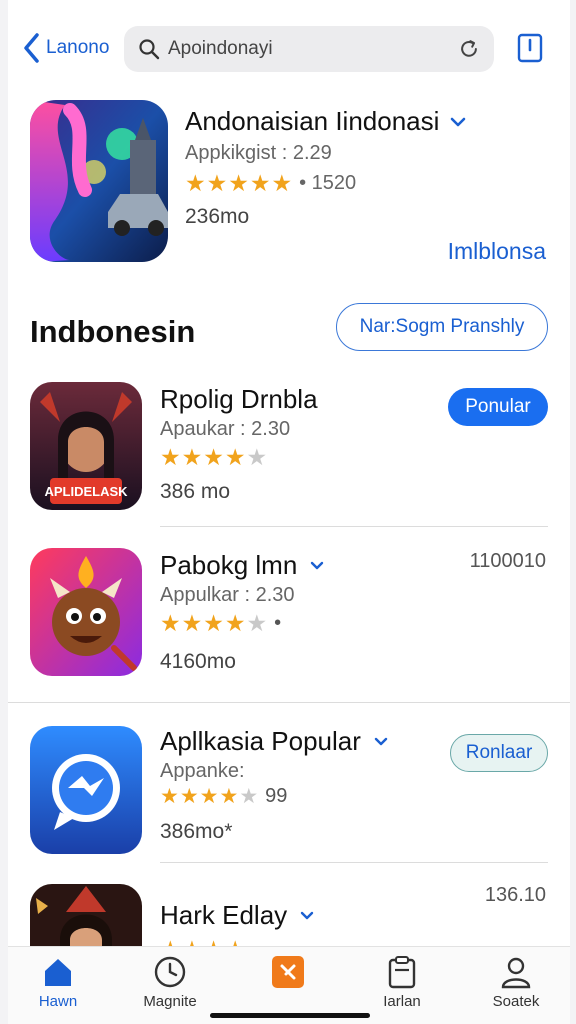 The width and height of the screenshot is (576, 1024). I want to click on refresh-icon, so click(469, 49).